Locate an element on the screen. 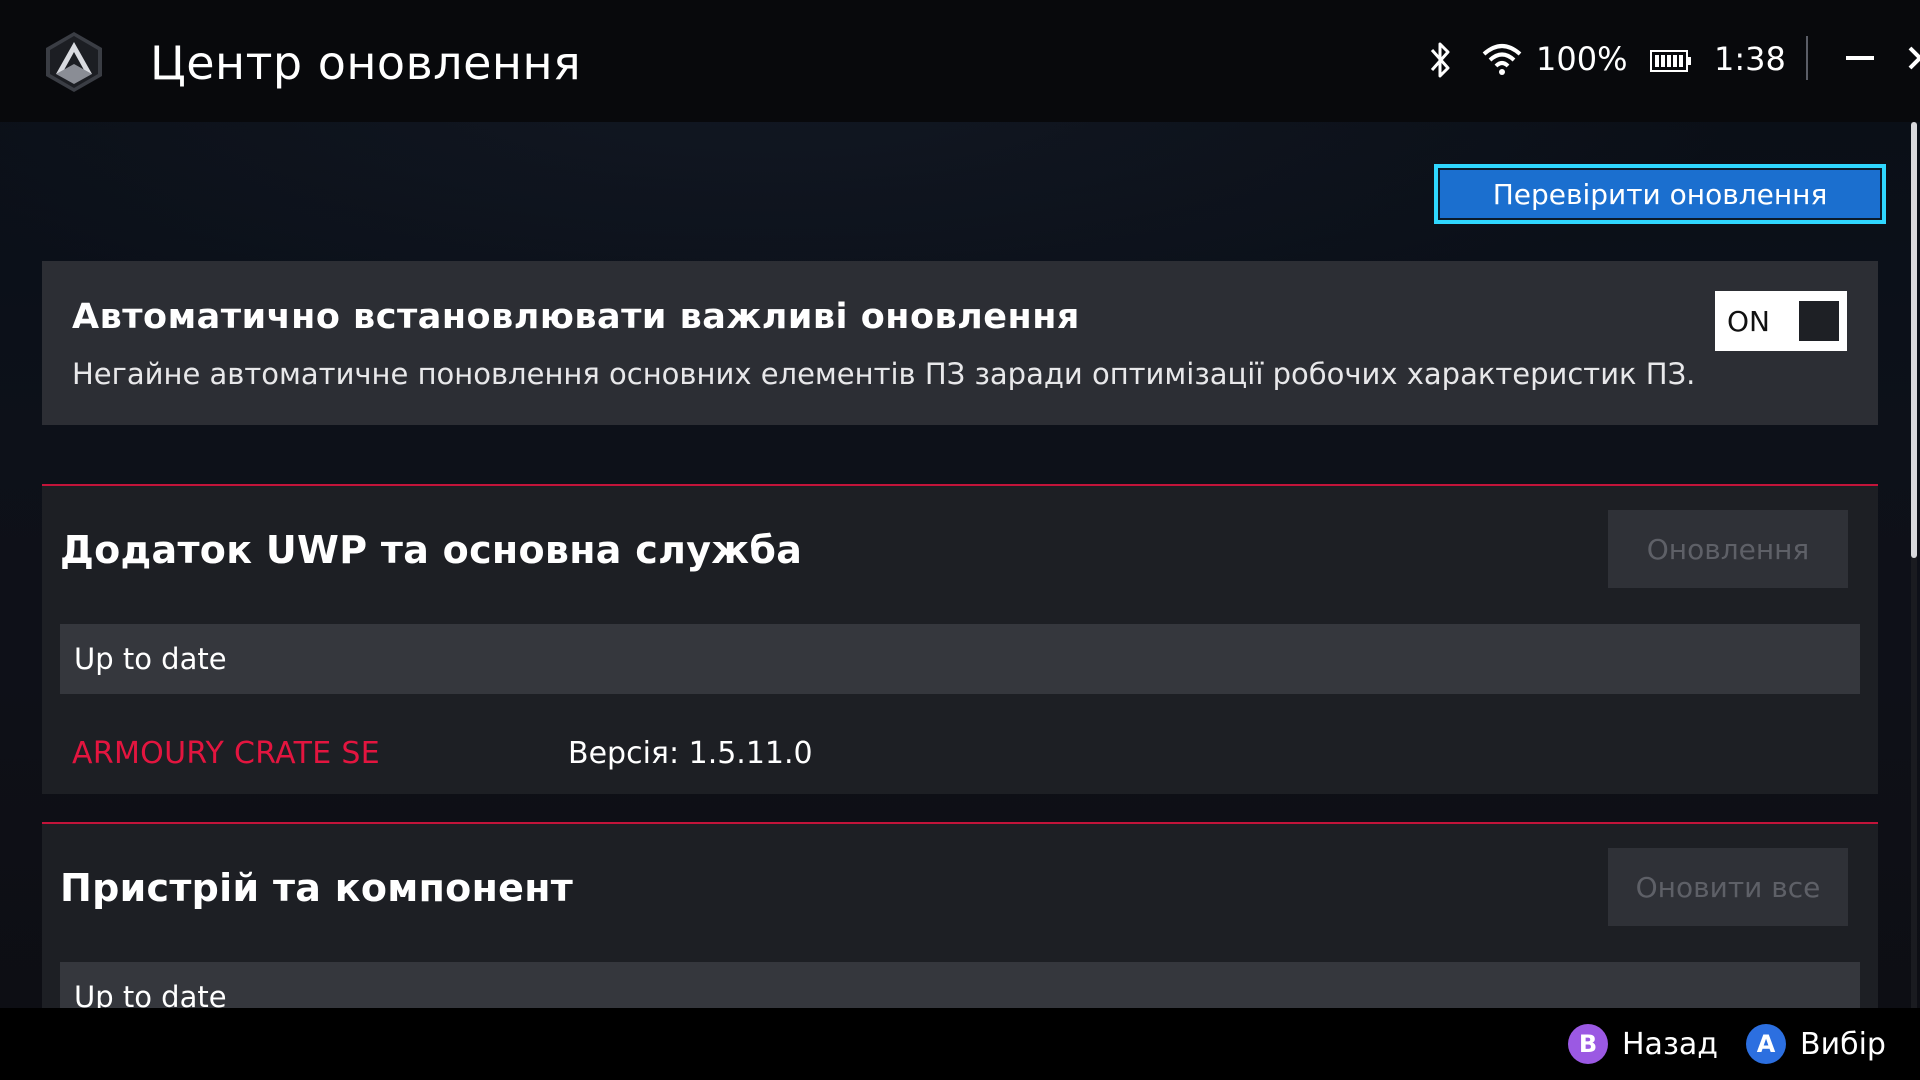 The image size is (1920, 1080). b-button-icon: B is located at coordinates (1588, 1044).